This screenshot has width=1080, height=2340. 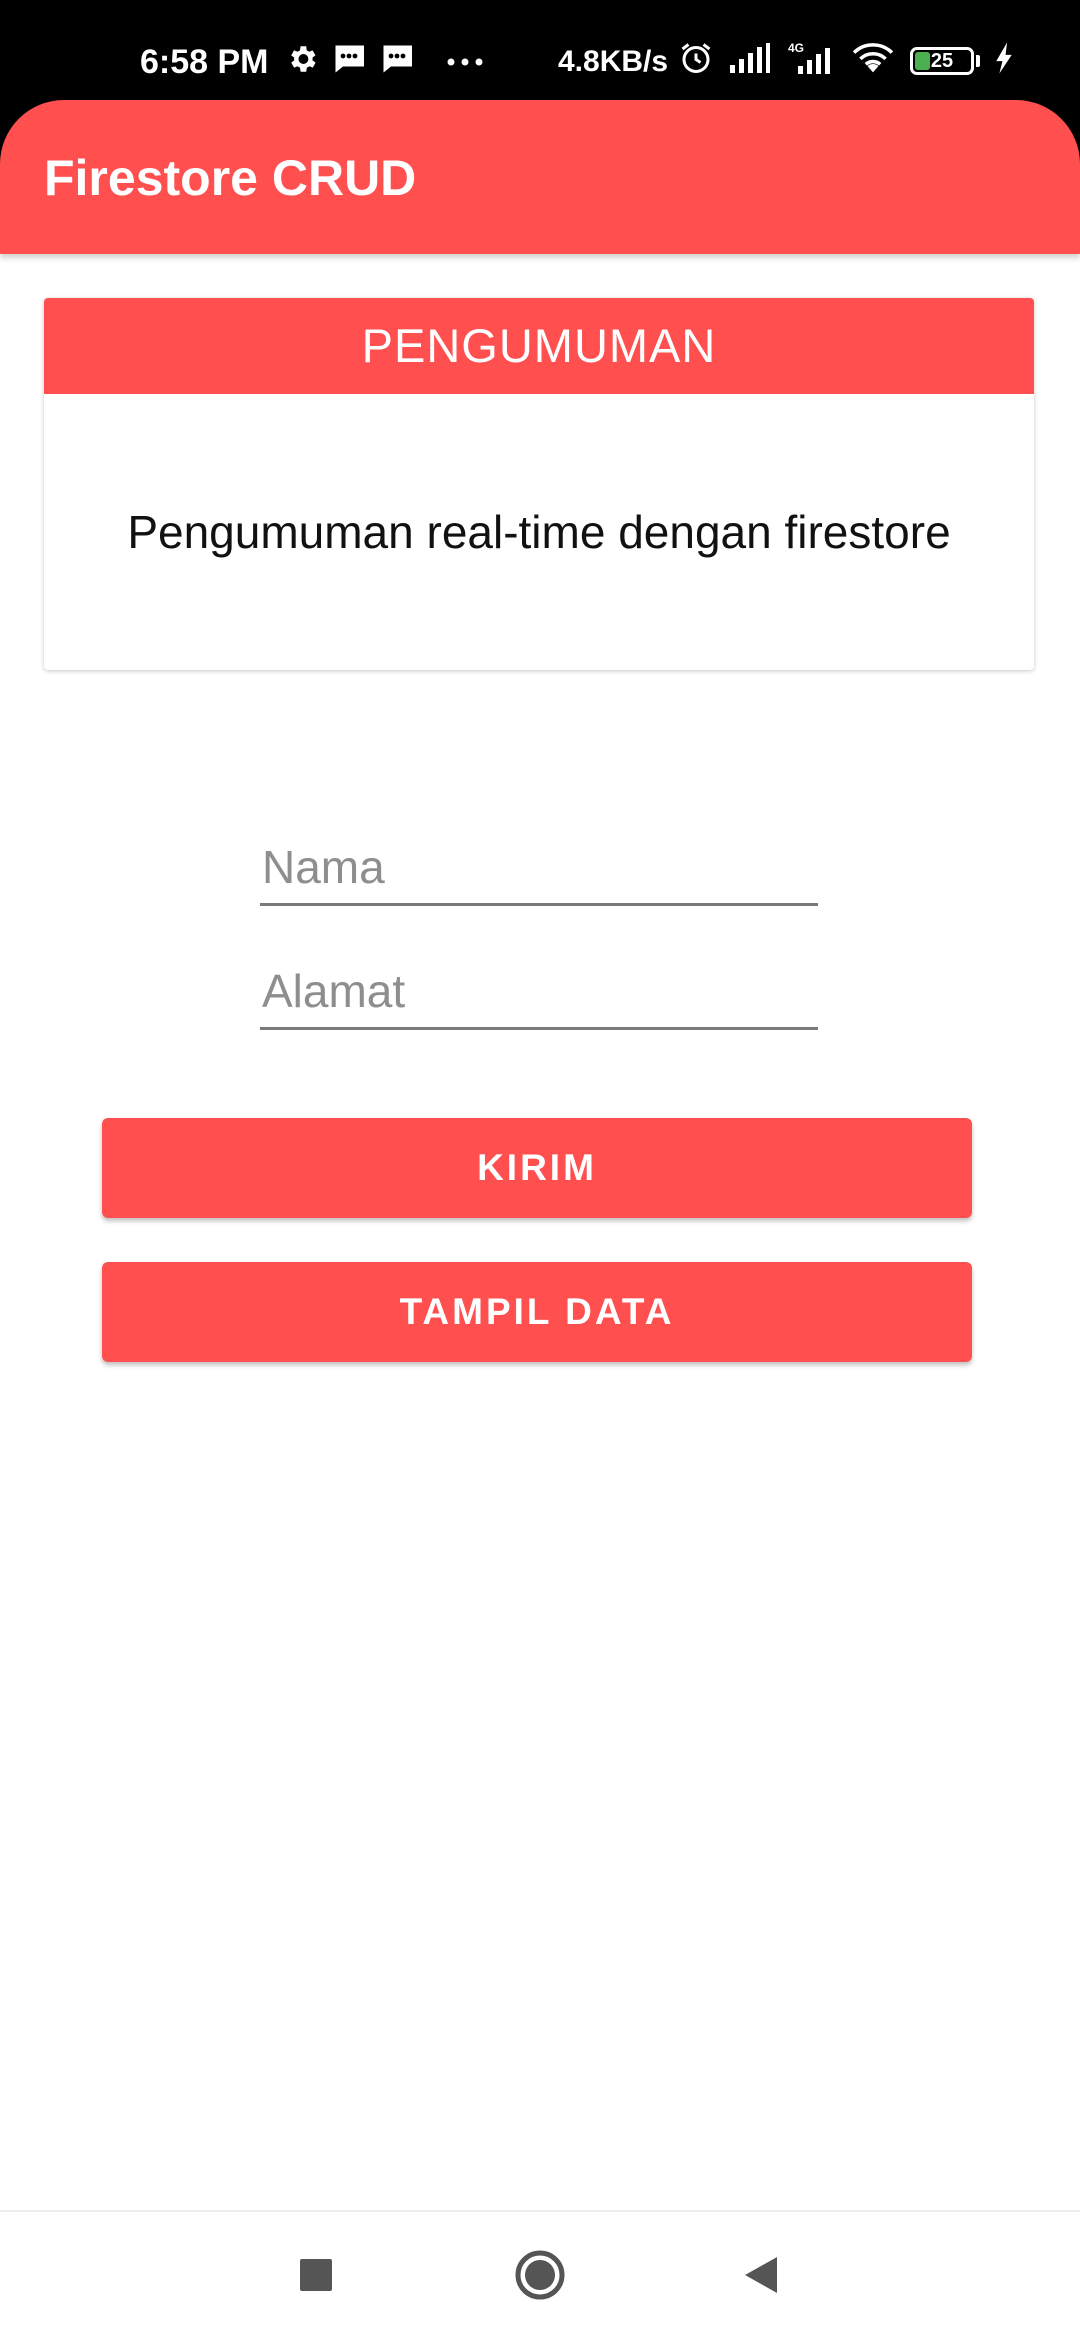 I want to click on tampil-data-button: TAMPIL DATA, so click(x=537, y=1312).